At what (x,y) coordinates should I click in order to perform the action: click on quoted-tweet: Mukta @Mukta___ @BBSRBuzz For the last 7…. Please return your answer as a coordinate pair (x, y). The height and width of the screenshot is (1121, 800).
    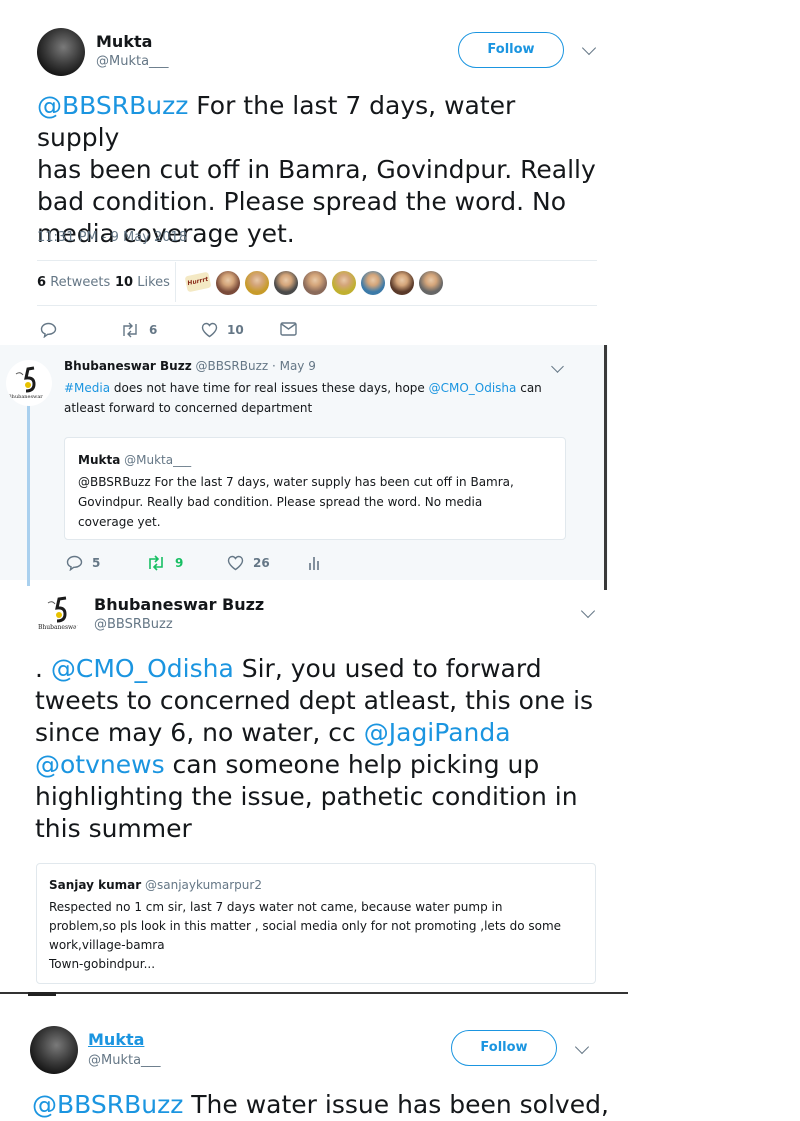
    Looking at the image, I should click on (315, 488).